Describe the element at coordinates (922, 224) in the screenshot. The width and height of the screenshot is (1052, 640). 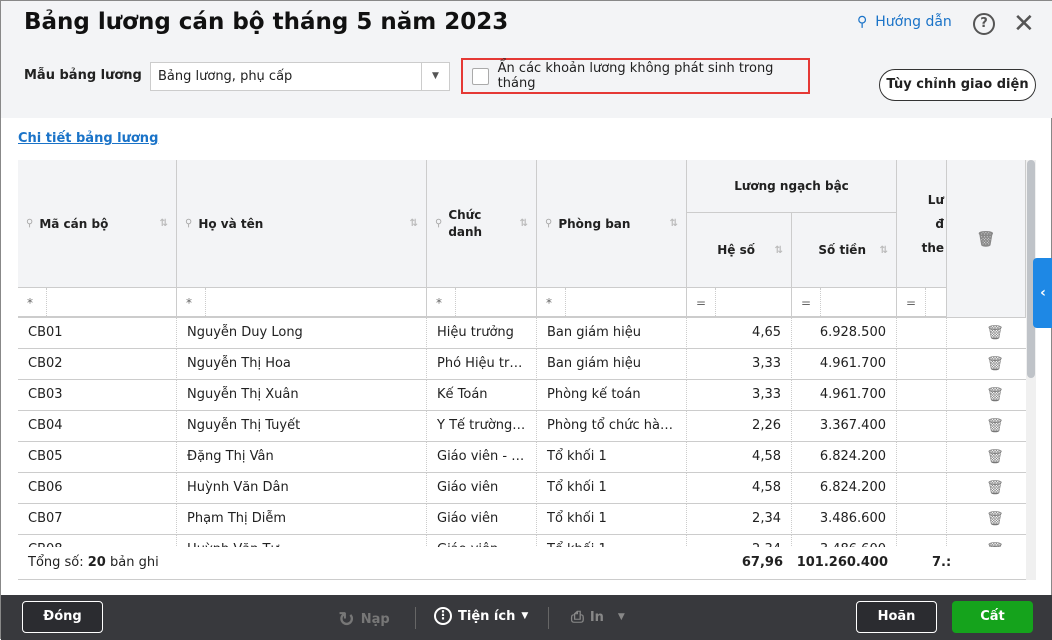
I see `header-next: Lư đ the` at that location.